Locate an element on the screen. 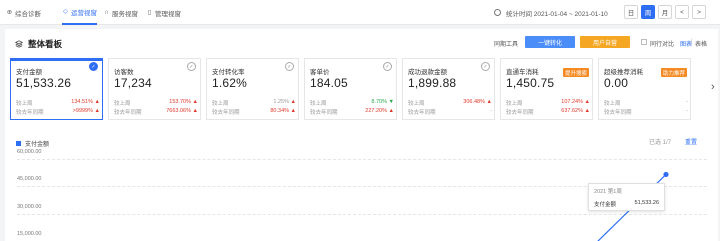 The height and width of the screenshot is (241, 720). stat-time-label: 统计时间 2021-01-04 ~ 2021-01-10 is located at coordinates (557, 14).